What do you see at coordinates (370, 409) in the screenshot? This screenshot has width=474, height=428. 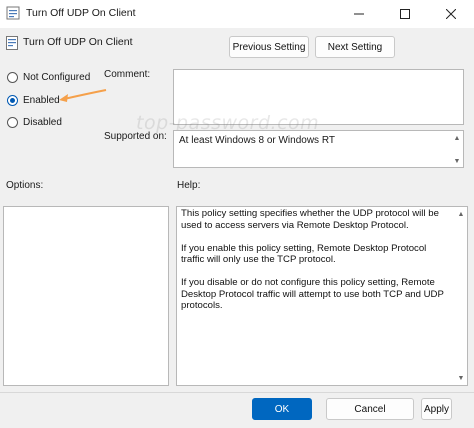 I see `cancel-button: Cancel` at bounding box center [370, 409].